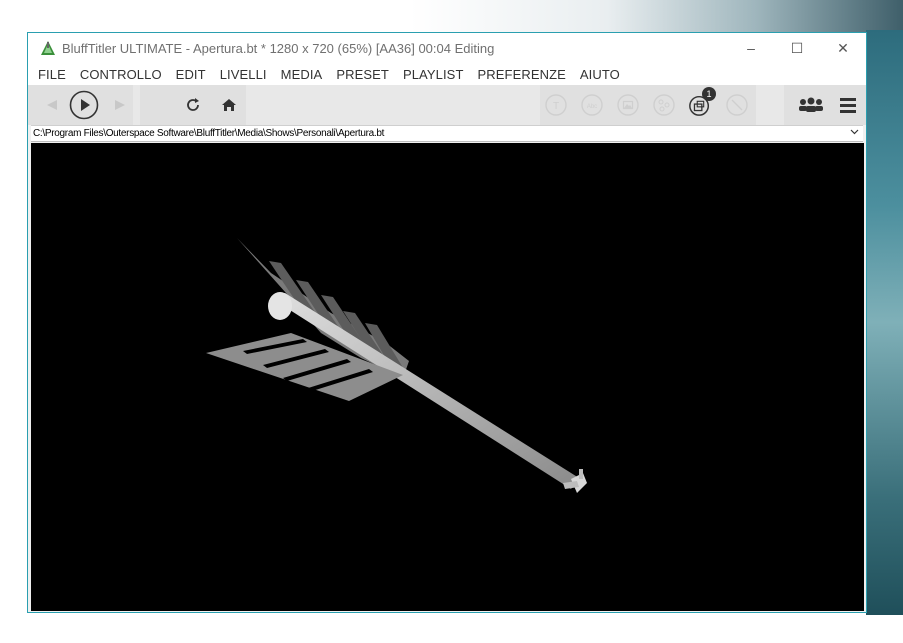 This screenshot has height=643, width=903. I want to click on previous-icon, so click(52, 105).